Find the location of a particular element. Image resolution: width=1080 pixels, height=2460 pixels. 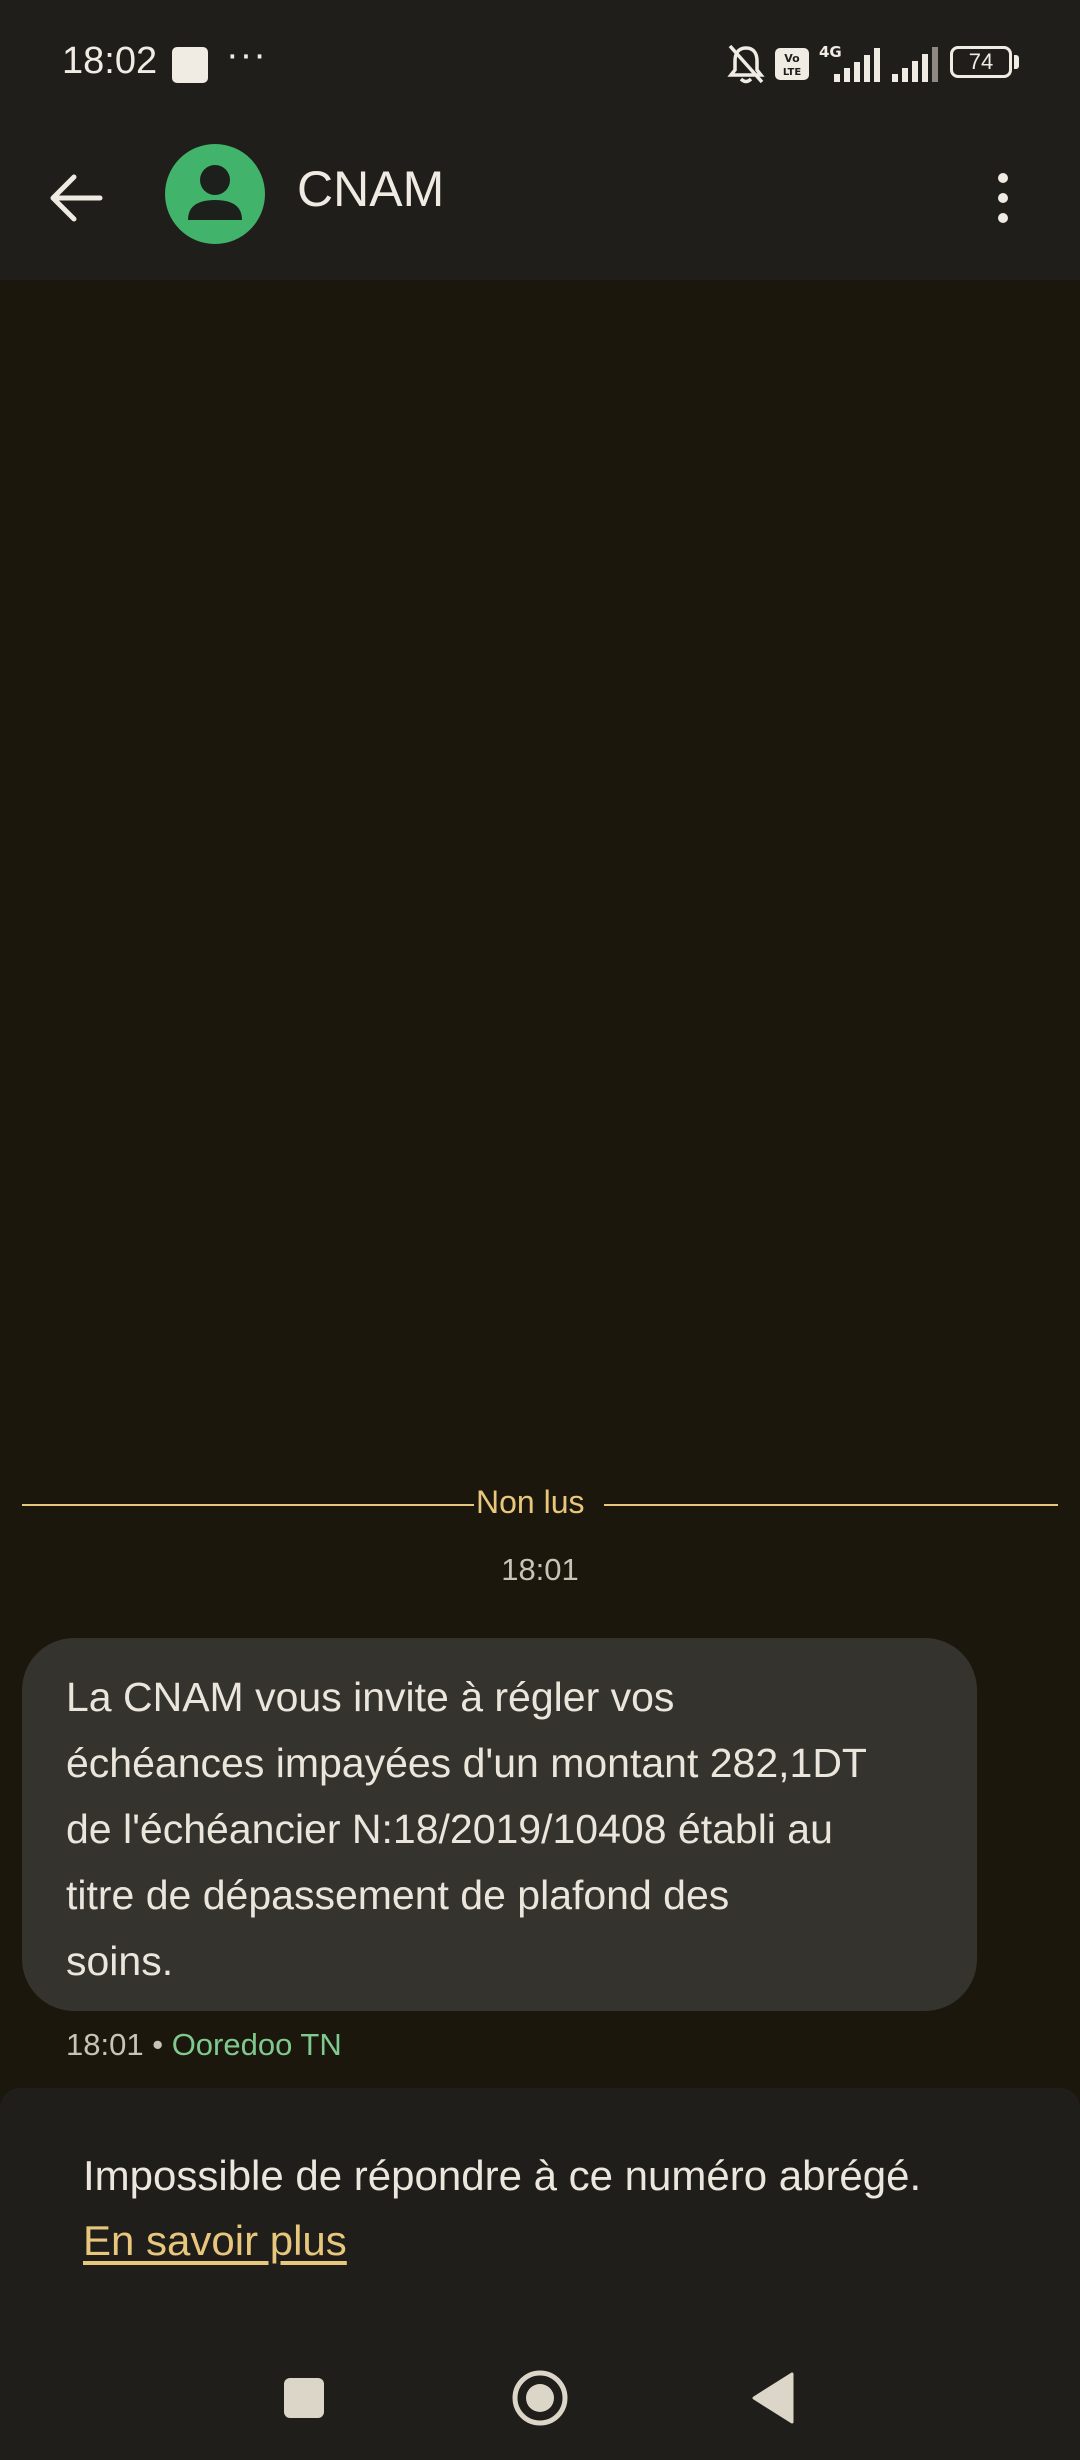

status-time: 18:02 is located at coordinates (110, 61).